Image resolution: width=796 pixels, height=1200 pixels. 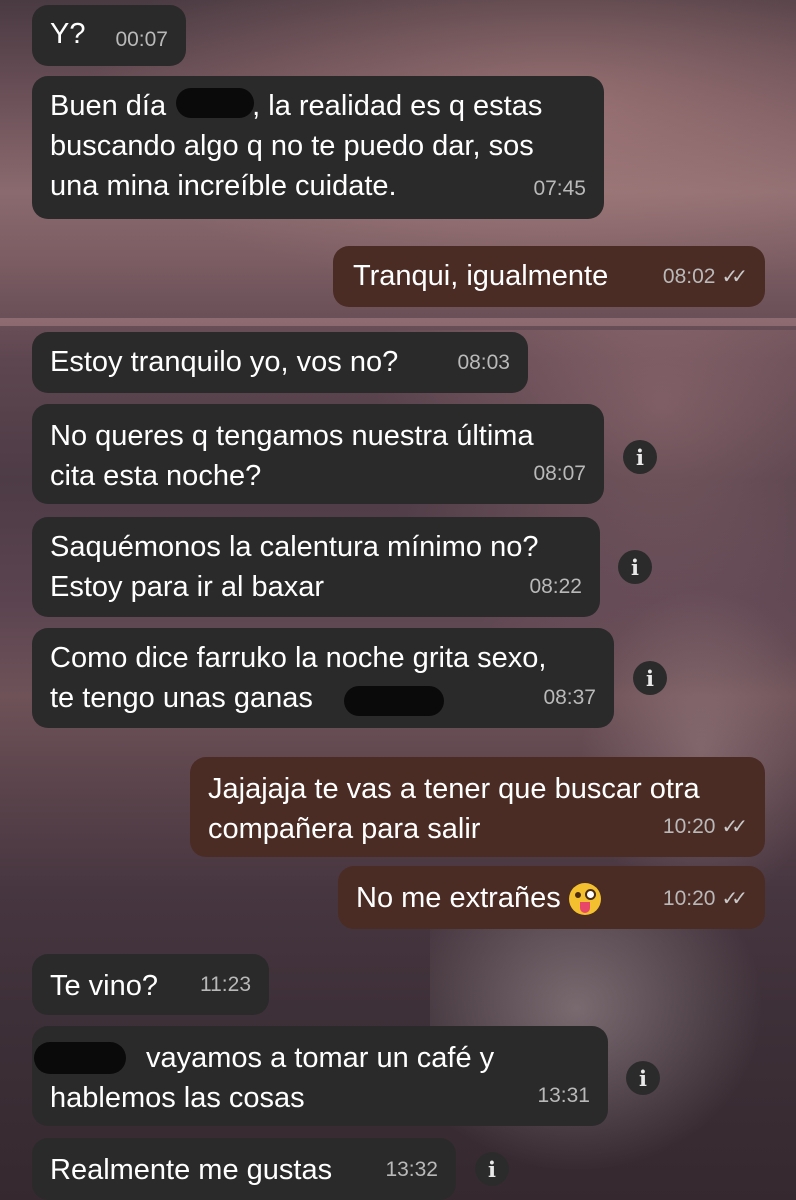 I want to click on message-bubble-outgoing: No me extrañes 10:20 ✓✓, so click(x=551, y=897).